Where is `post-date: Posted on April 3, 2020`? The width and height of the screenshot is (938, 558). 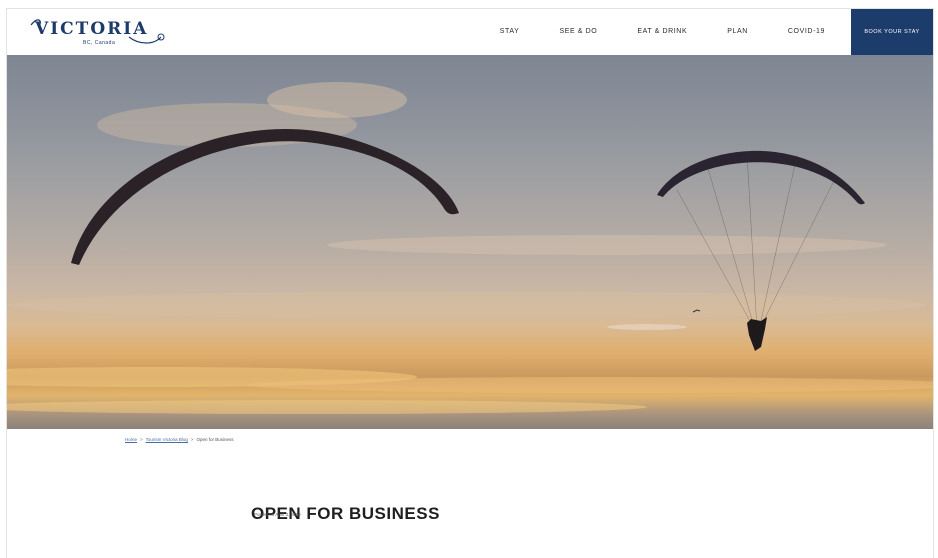
post-date: Posted on April 3, 2020 is located at coordinates (277, 514).